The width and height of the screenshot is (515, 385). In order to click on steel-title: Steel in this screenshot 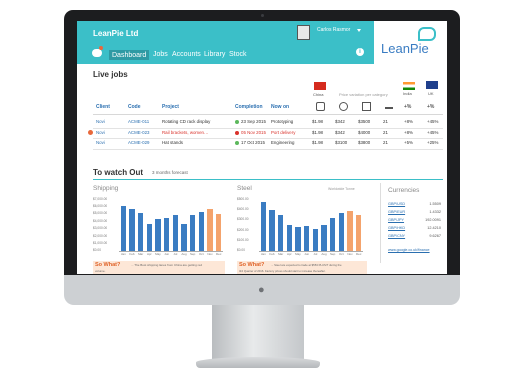, I will do `click(244, 188)`.